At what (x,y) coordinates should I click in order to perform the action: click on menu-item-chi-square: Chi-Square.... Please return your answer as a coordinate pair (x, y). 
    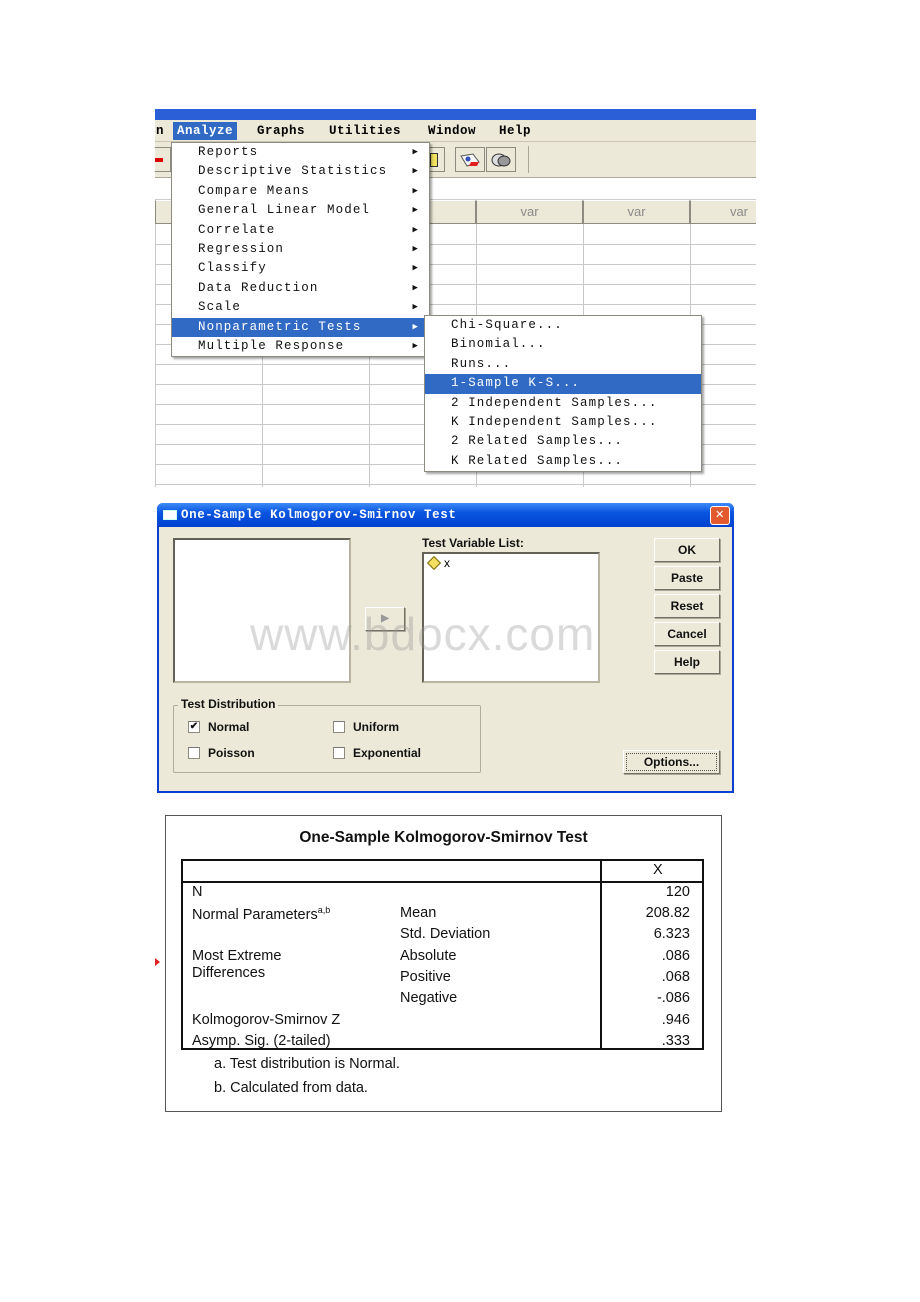
    Looking at the image, I should click on (563, 325).